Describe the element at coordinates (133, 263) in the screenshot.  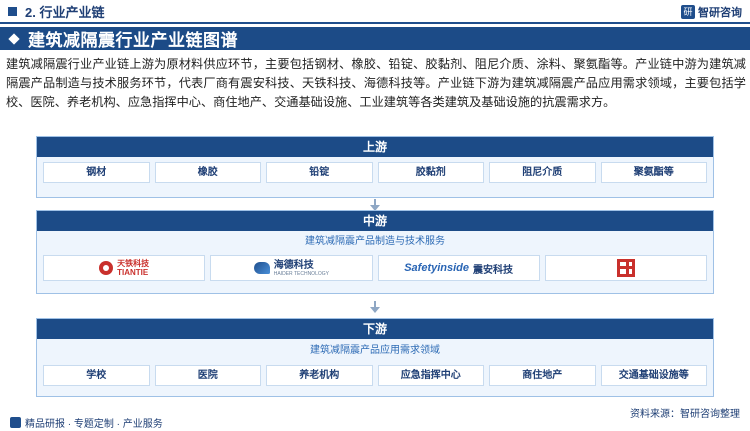
I see `tiantie-name: 天铁科技` at that location.